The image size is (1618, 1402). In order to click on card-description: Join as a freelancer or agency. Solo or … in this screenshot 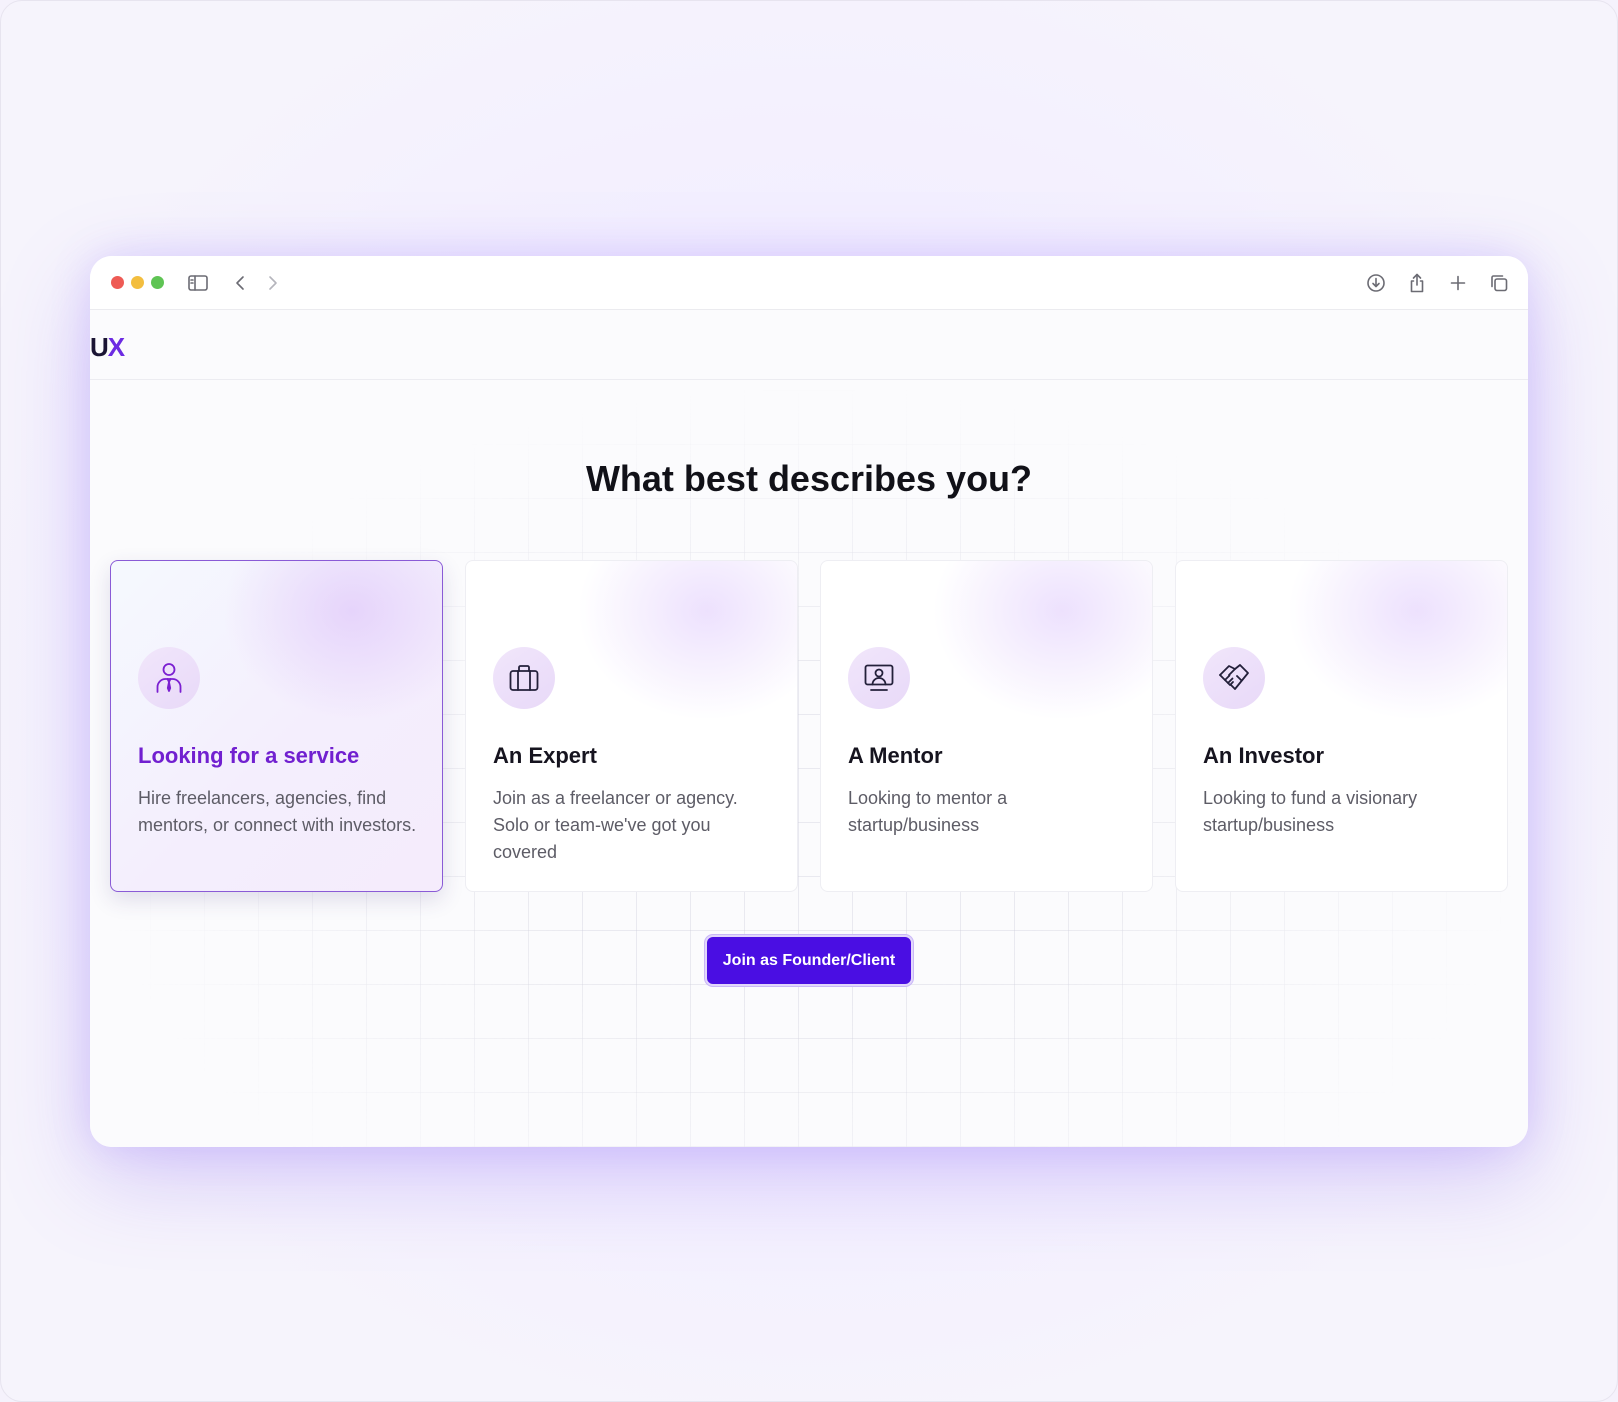, I will do `click(615, 825)`.